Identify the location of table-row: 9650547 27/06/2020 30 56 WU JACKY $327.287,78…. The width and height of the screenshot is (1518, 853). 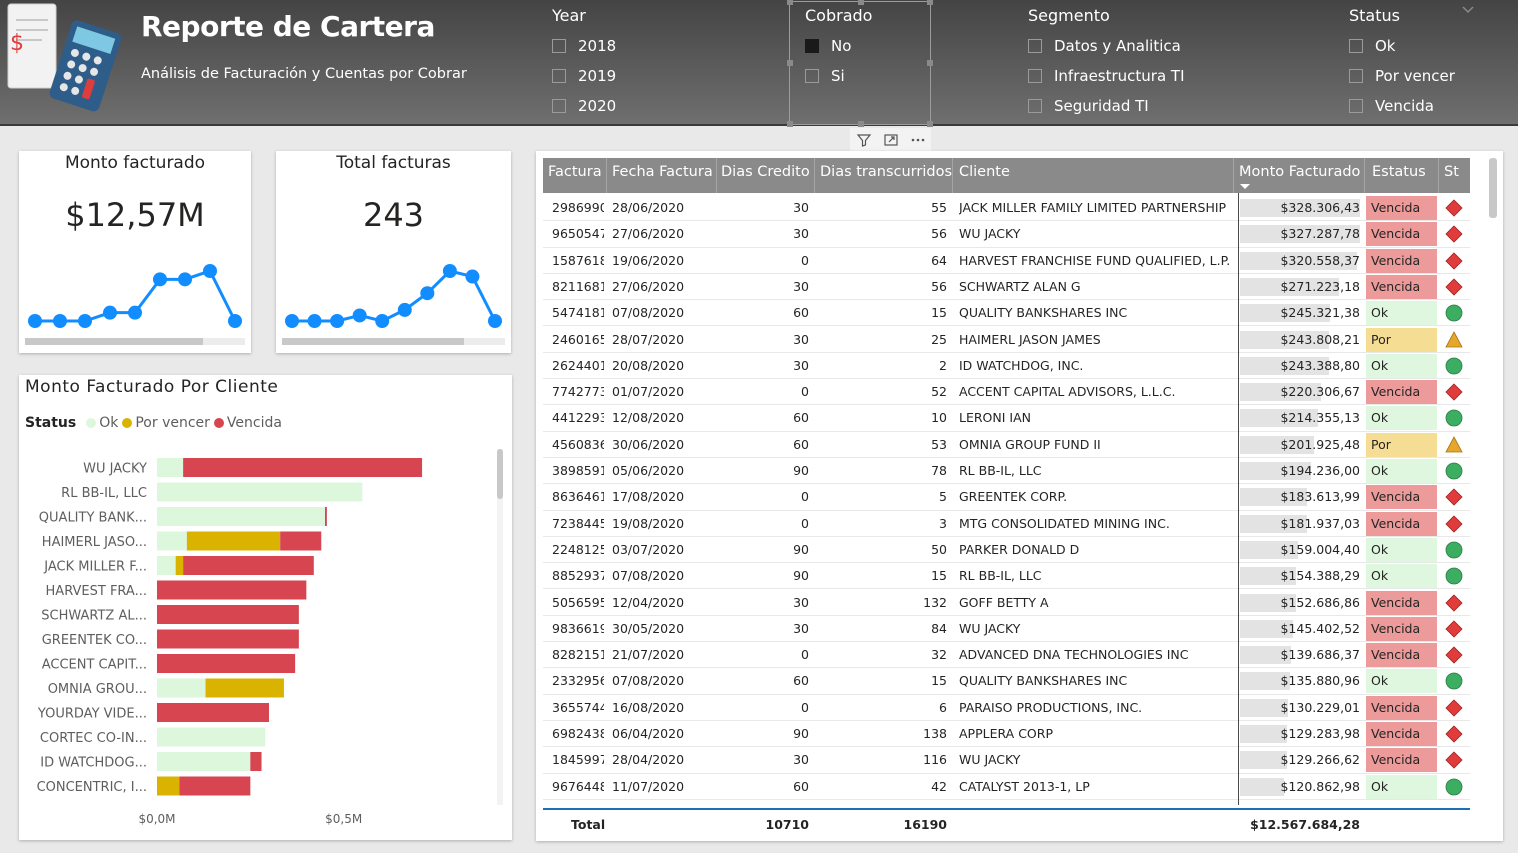
(1006, 234).